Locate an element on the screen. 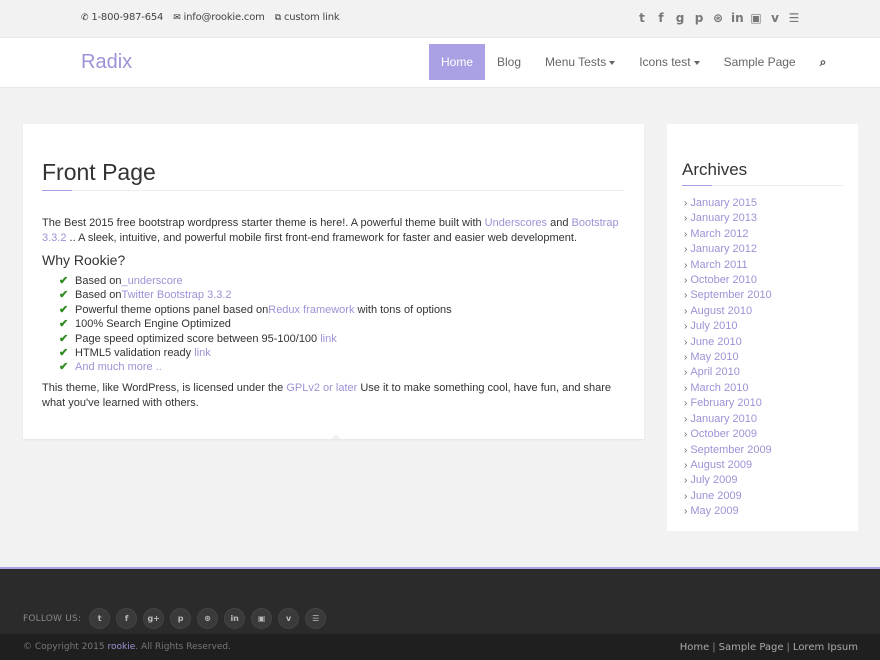  archive-link: March 2011 is located at coordinates (718, 265).